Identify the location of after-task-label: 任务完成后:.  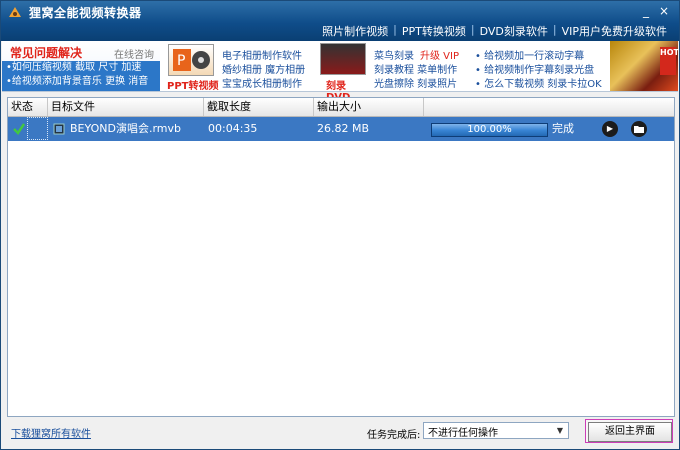
(394, 435).